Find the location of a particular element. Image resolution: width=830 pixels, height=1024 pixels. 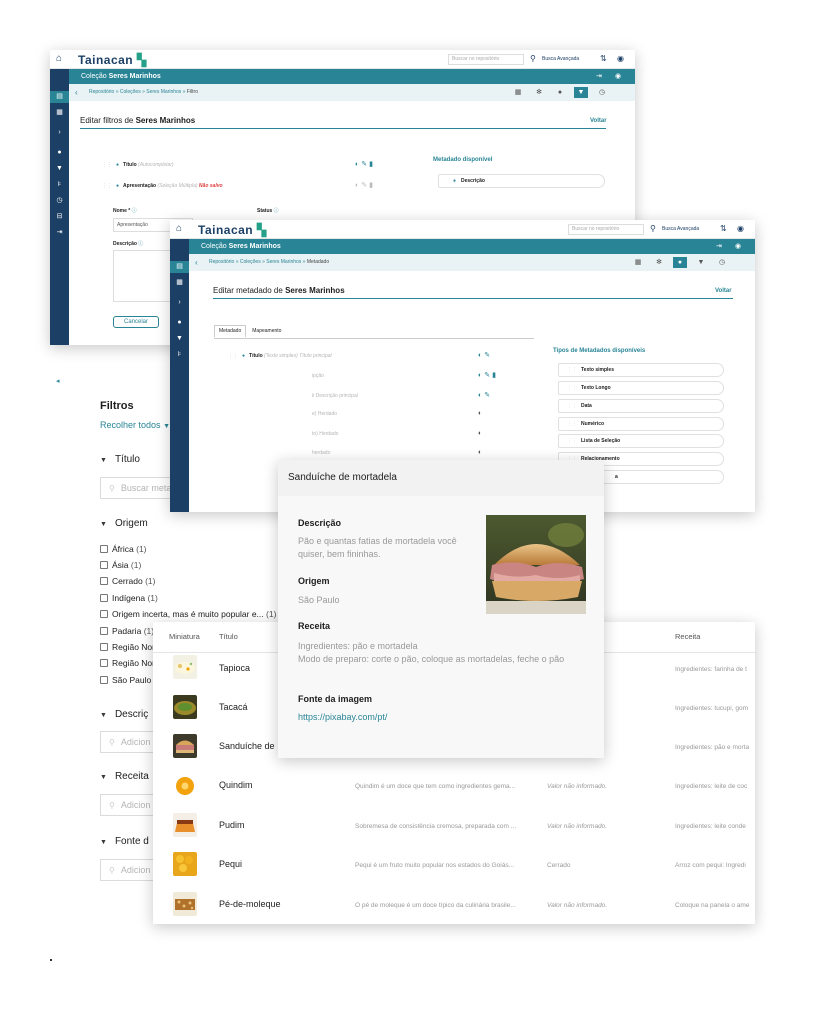

column-header-title: Título is located at coordinates (228, 636).